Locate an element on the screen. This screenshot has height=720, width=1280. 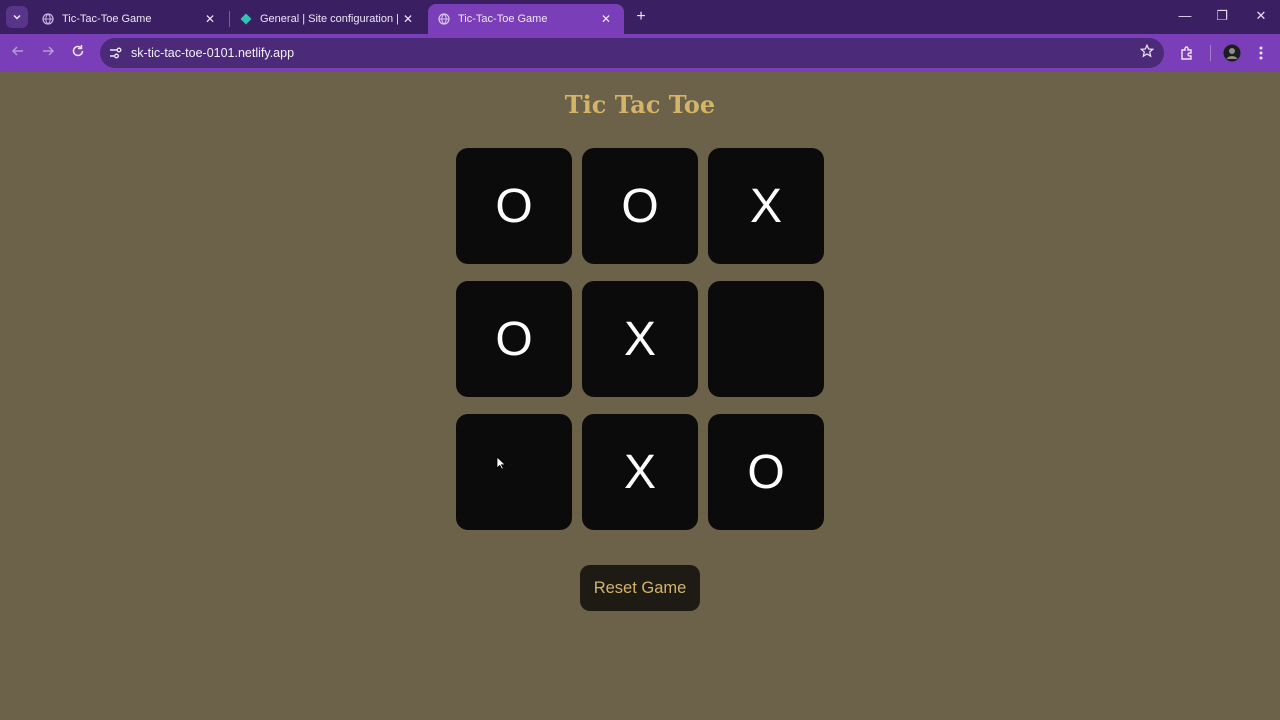
board-cell-9: O is located at coordinates (766, 472).